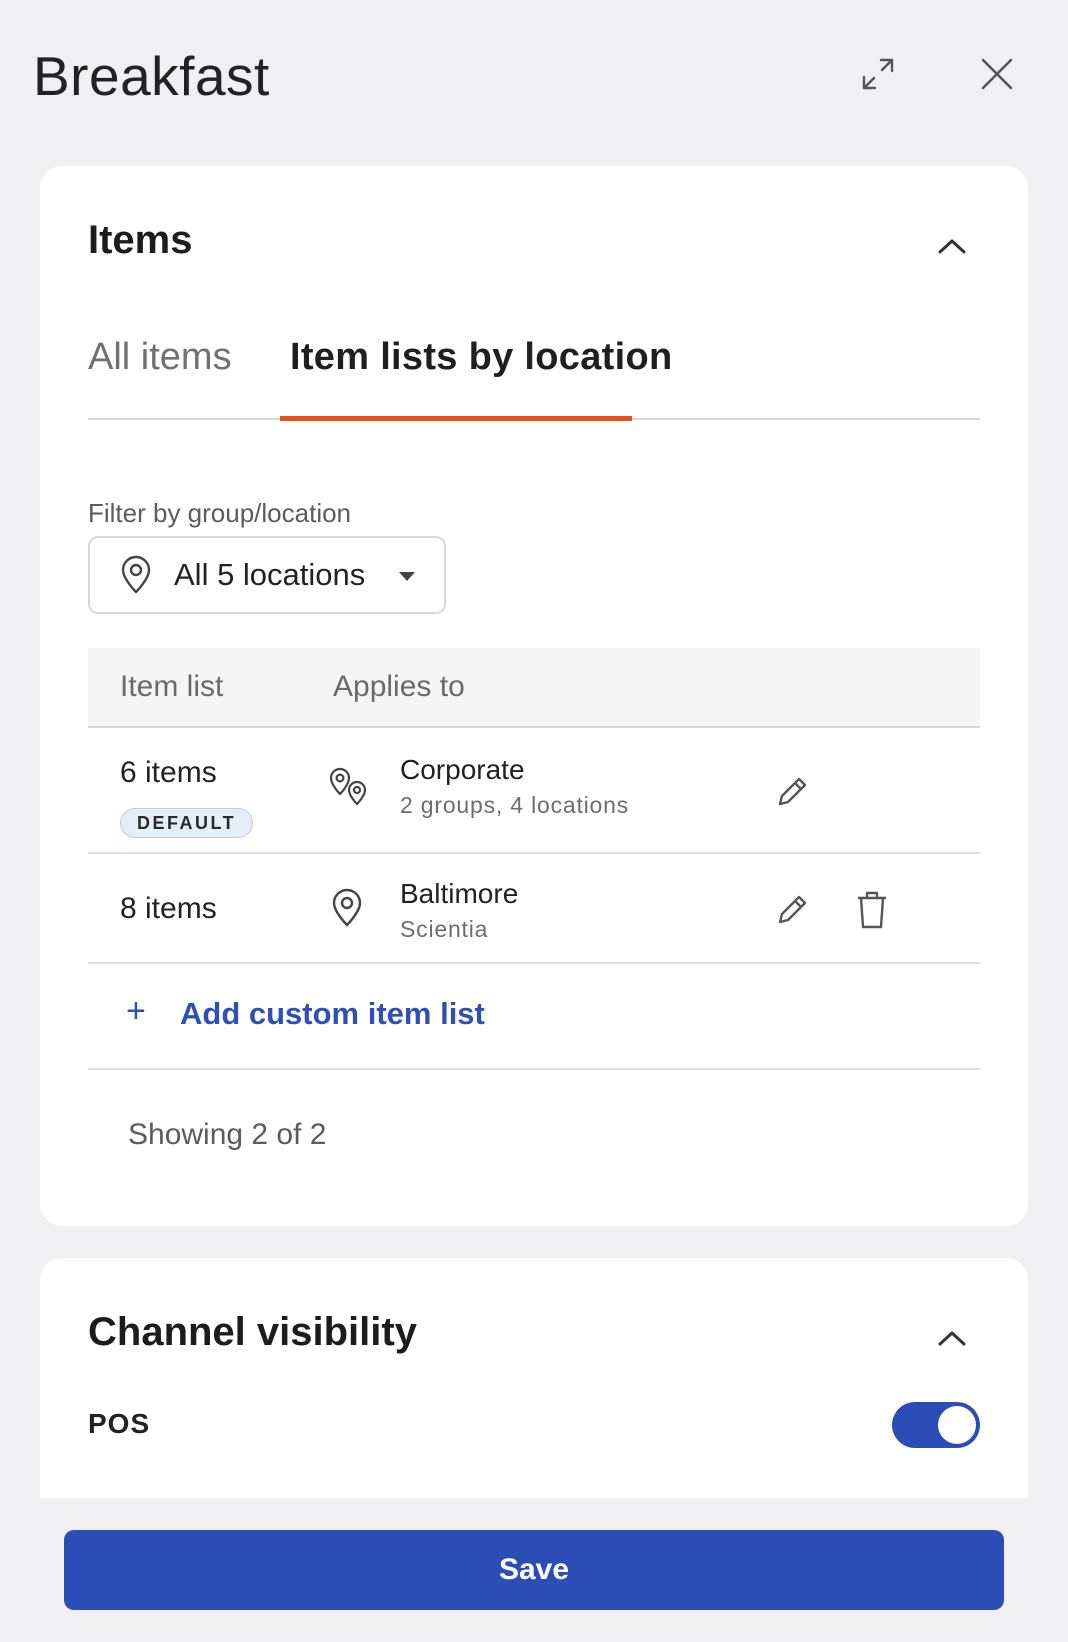 The height and width of the screenshot is (1642, 1068). What do you see at coordinates (270, 574) in the screenshot?
I see `filter-value: All 5 locations` at bounding box center [270, 574].